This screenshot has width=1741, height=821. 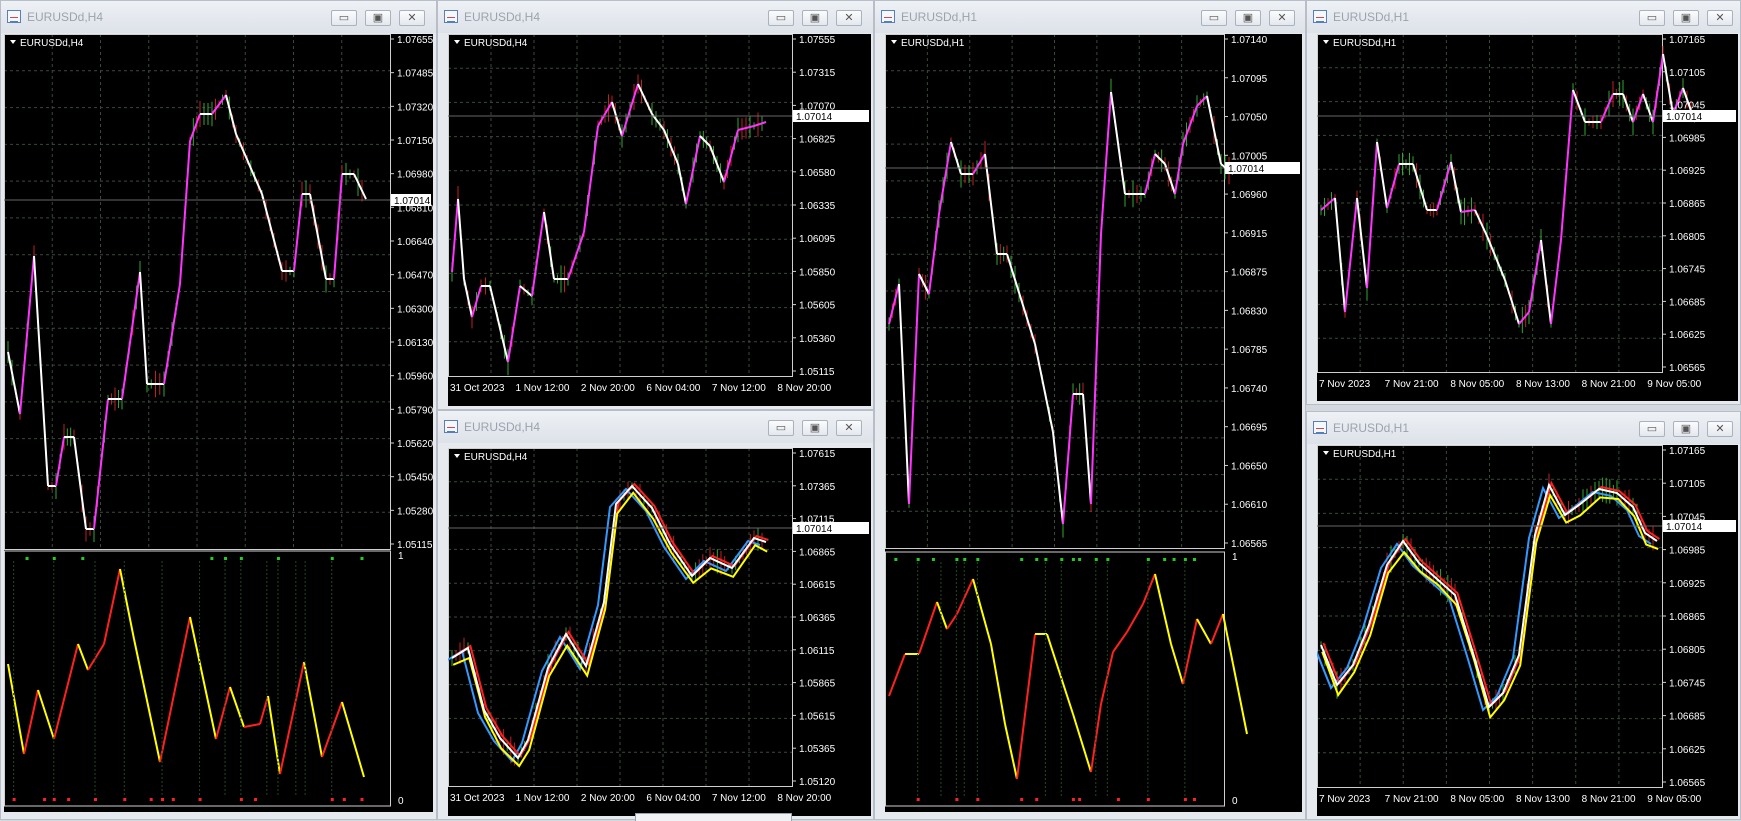 I want to click on x-axis-label: 2 Nov 20:00, so click(x=608, y=388).